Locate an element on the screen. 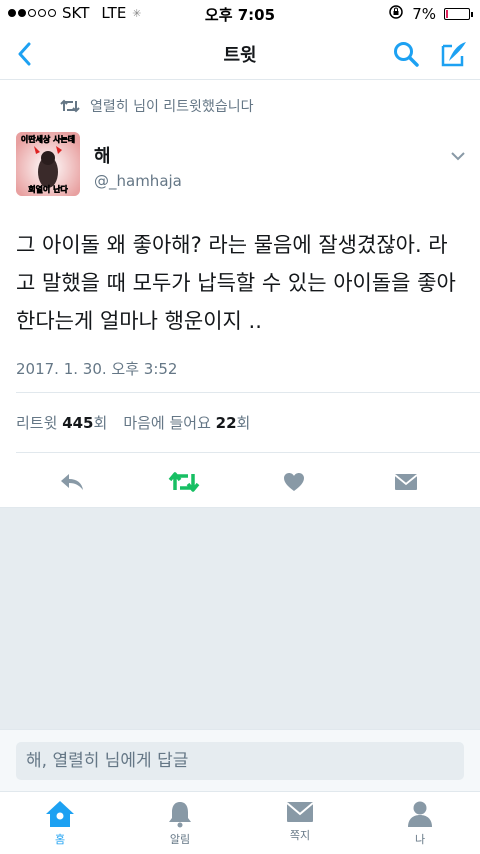 The width and height of the screenshot is (480, 854). search-icon is located at coordinates (406, 54).